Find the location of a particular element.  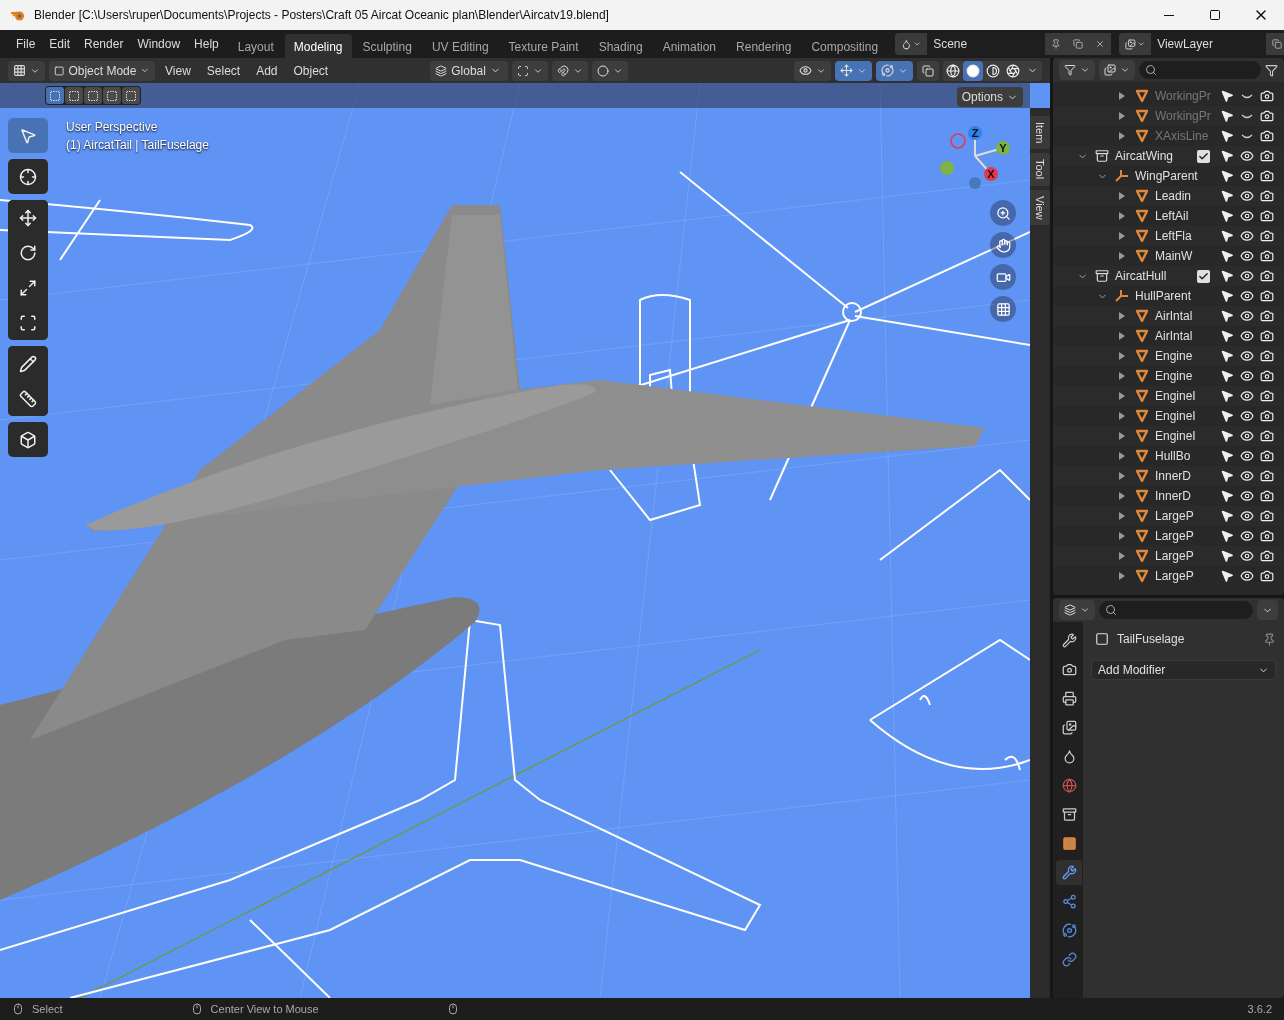

outliner-item-name: HullParent is located at coordinates (1177, 296).